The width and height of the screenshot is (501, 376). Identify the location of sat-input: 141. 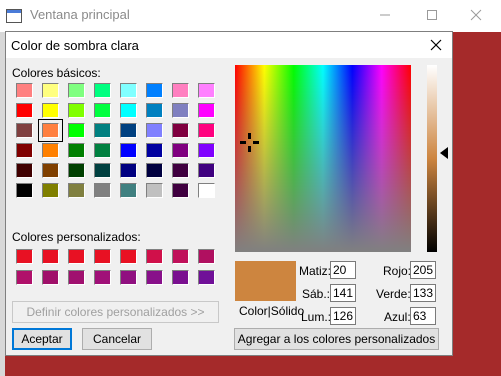
(343, 293).